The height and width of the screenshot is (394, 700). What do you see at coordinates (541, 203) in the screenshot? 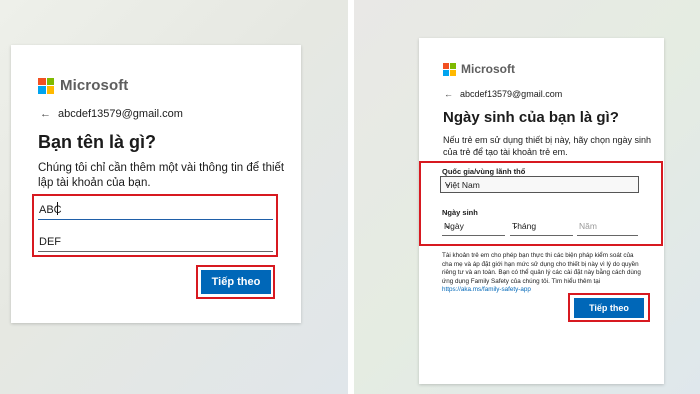
I see `highlight-birthdate-fields` at bounding box center [541, 203].